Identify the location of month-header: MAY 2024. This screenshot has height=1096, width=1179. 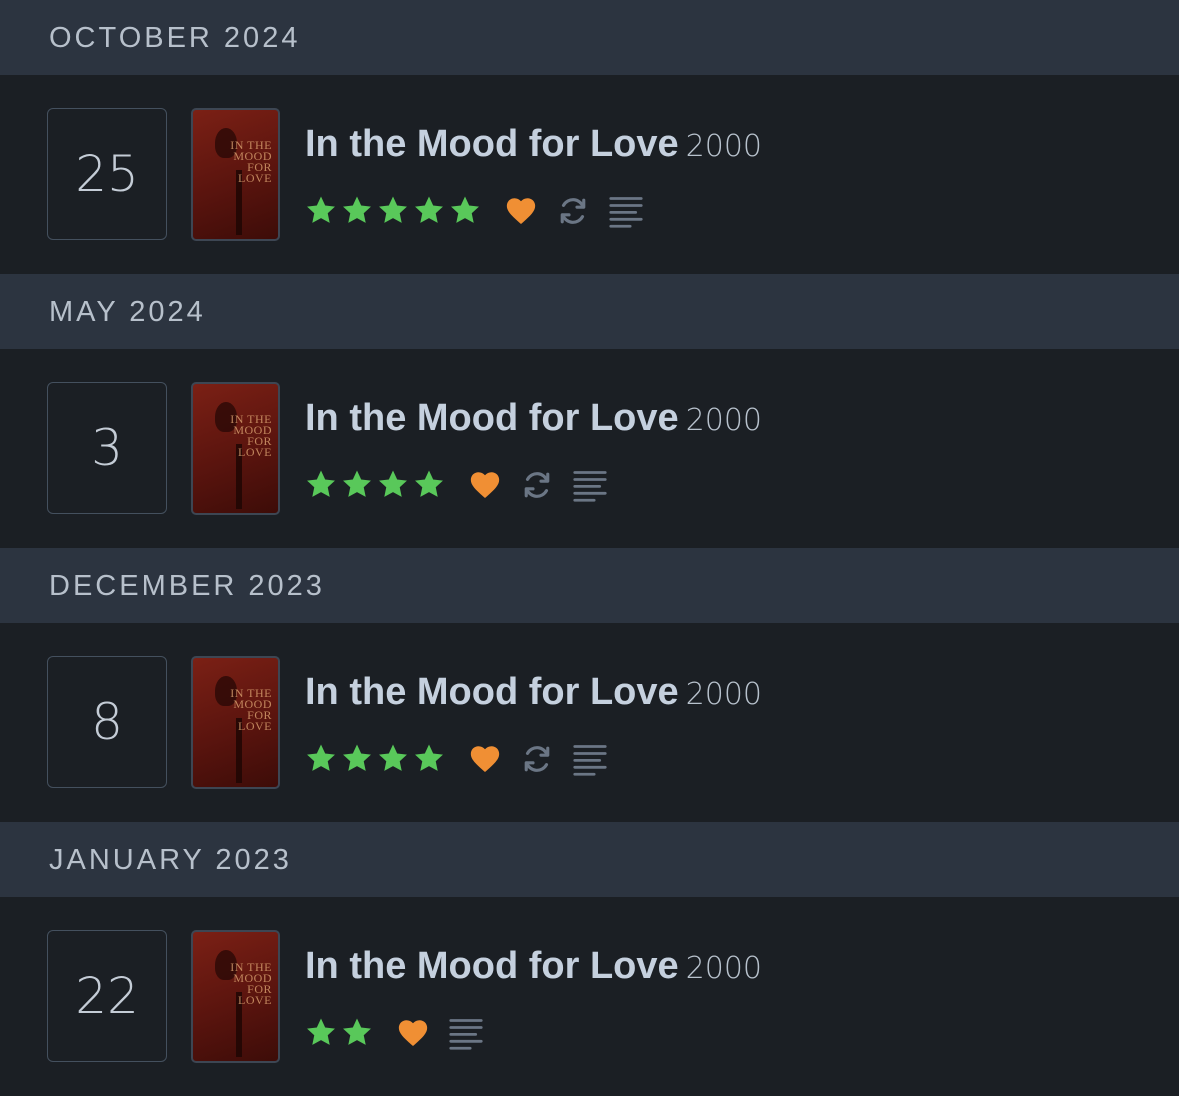
(589, 311).